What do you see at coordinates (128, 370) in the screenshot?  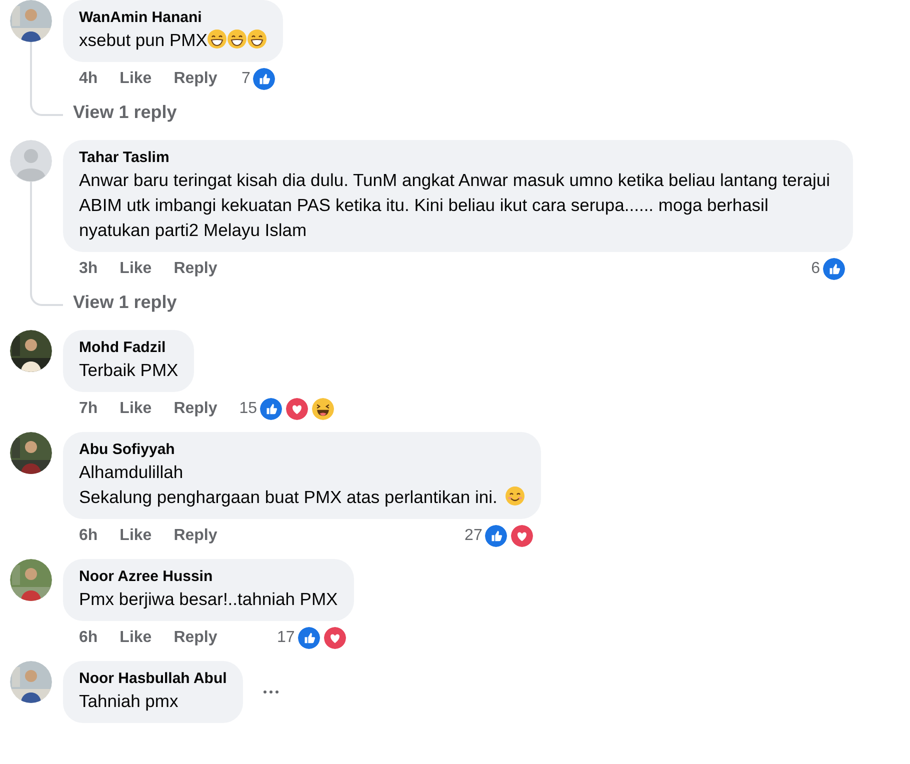 I see `comment-text: Terbaik PMX` at bounding box center [128, 370].